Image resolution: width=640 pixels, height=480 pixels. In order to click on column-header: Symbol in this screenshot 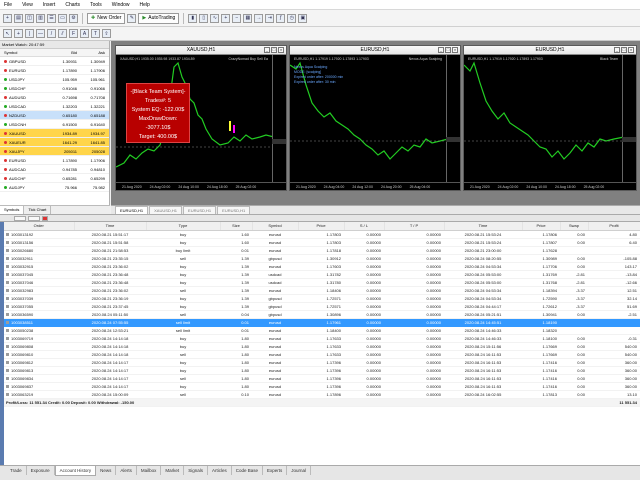, I will do `click(275, 226)`.